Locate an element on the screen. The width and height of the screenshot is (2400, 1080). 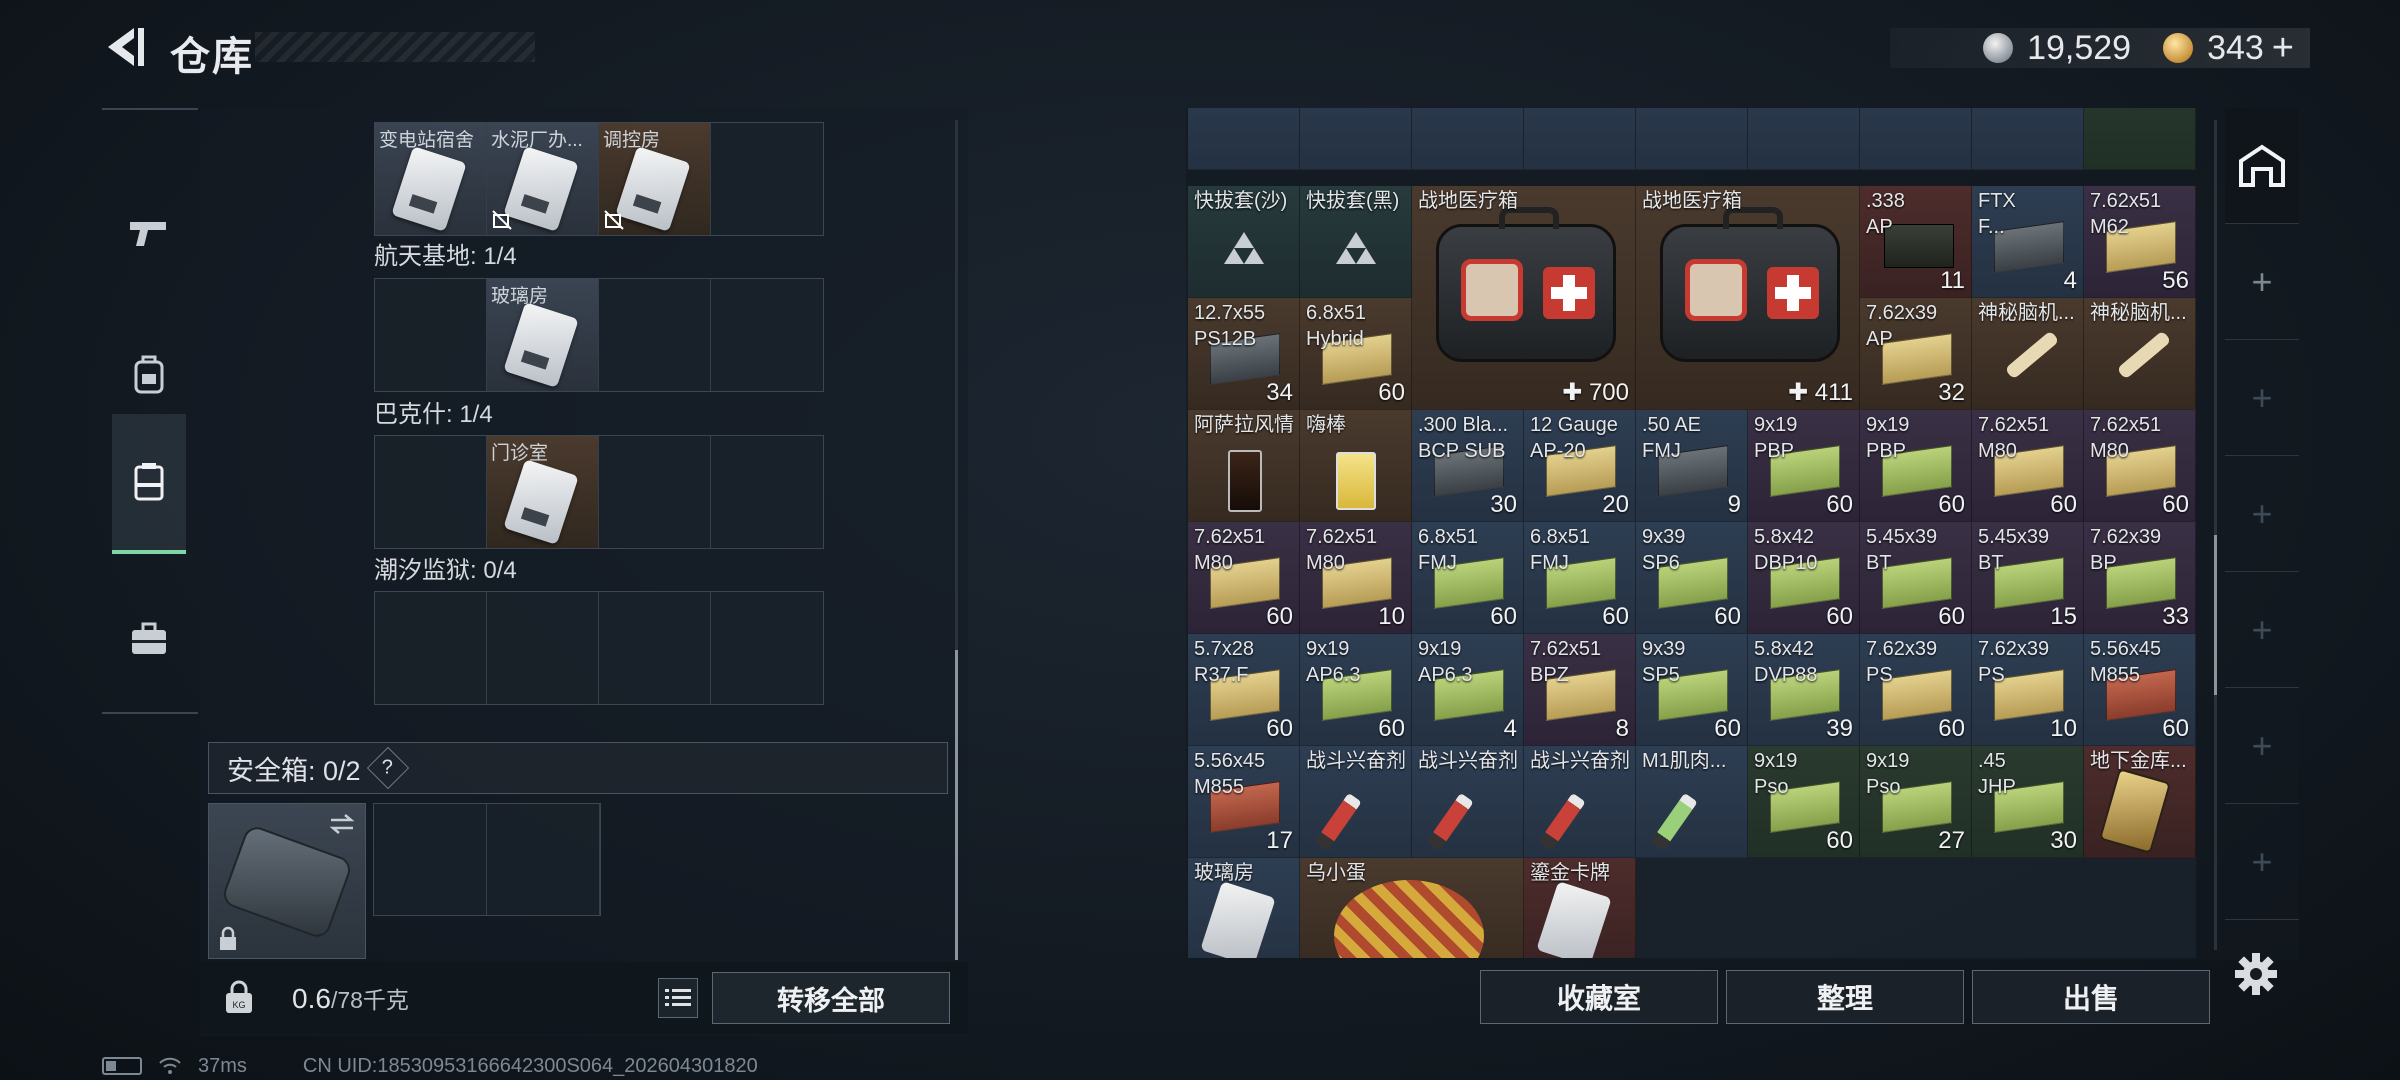
sell-button: 出售 is located at coordinates (2091, 997).